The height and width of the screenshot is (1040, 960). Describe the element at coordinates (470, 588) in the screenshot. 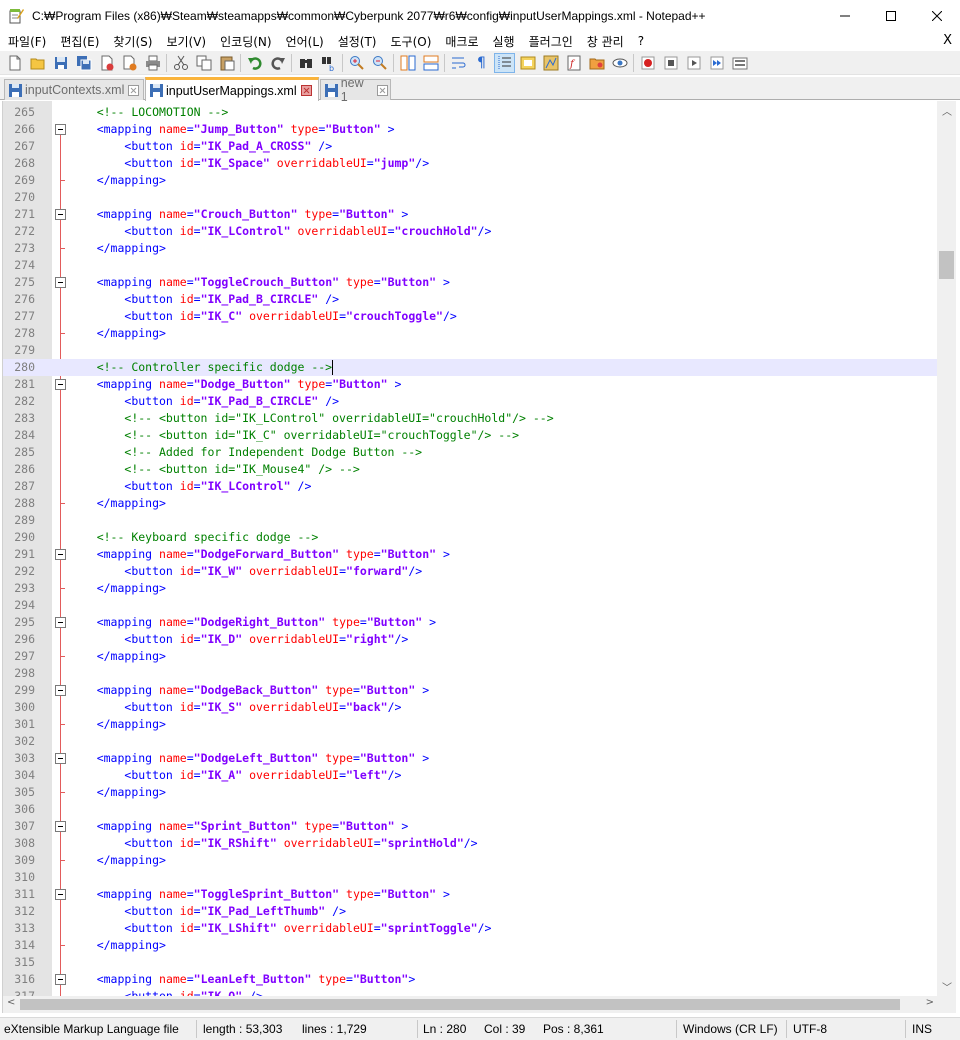

I see `code-line: 293 </mapping>` at that location.